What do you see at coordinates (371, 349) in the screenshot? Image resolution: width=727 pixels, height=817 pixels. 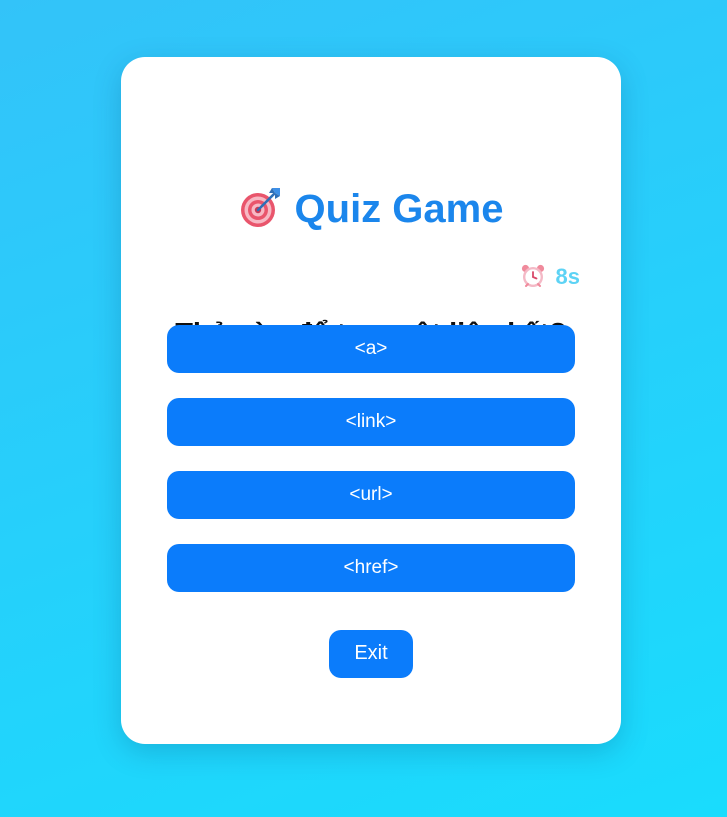 I see `answer-option-a: <a>` at bounding box center [371, 349].